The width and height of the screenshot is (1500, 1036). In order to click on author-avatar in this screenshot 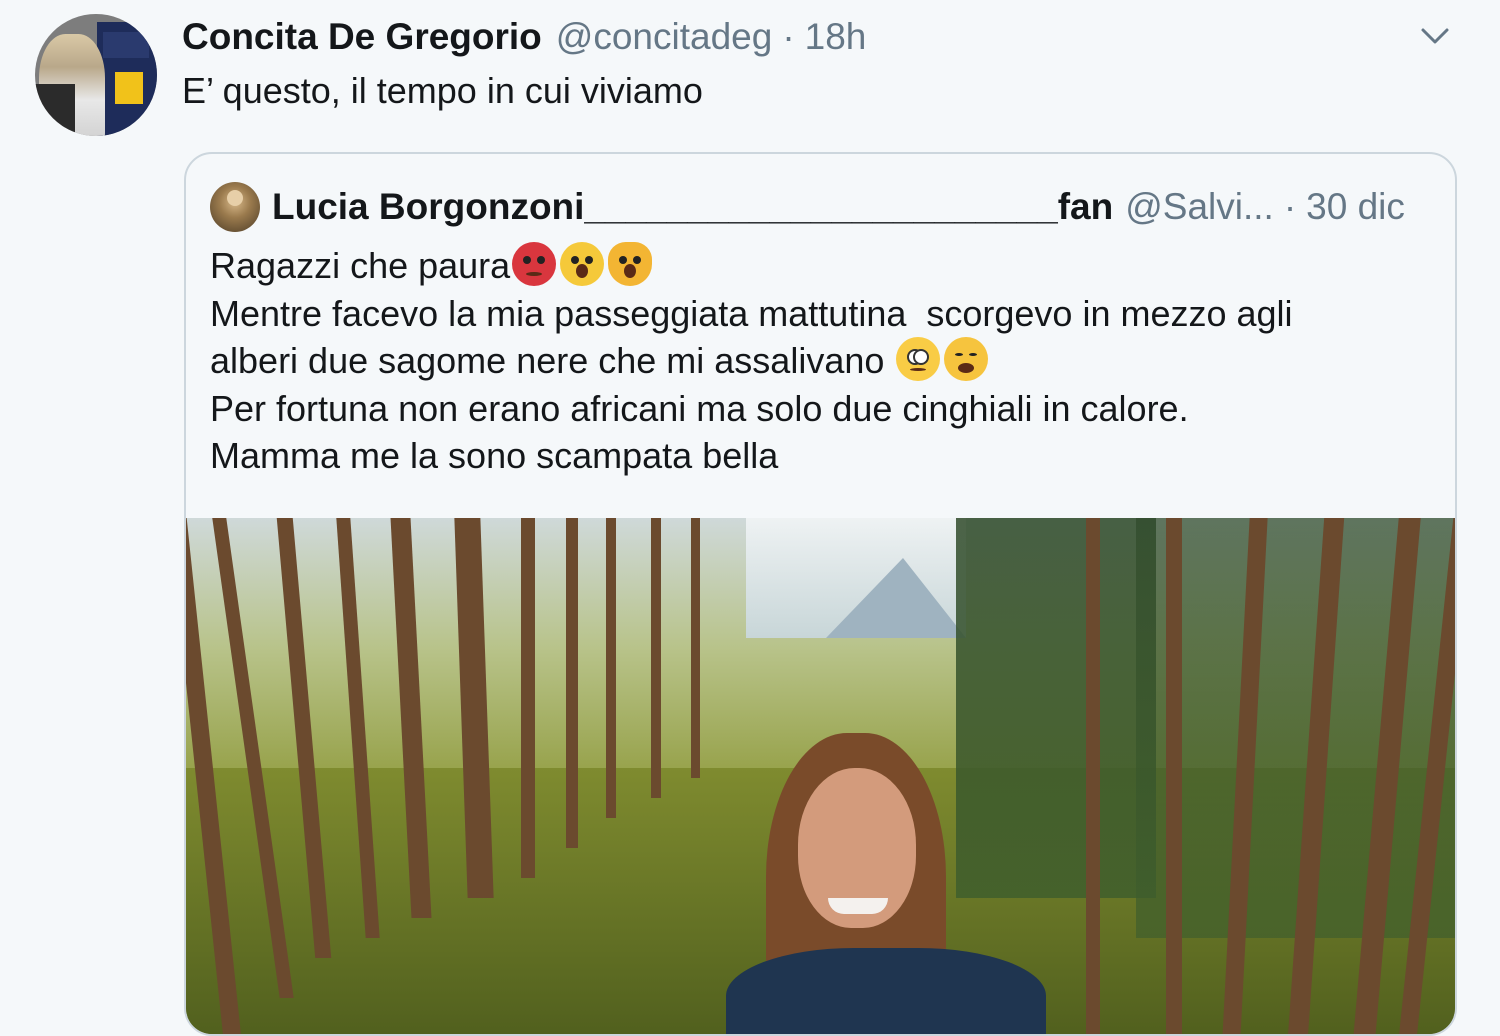, I will do `click(96, 75)`.